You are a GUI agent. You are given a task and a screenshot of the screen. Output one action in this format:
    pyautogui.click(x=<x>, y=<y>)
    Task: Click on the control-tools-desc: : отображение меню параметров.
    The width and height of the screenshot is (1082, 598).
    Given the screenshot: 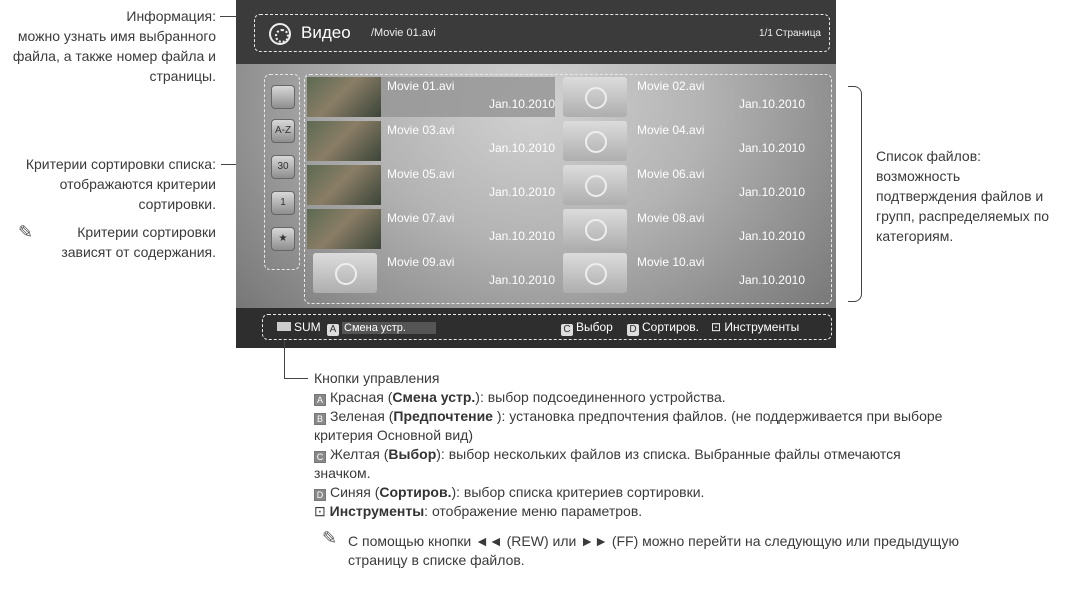 What is the action you would take?
    pyautogui.click(x=533, y=511)
    